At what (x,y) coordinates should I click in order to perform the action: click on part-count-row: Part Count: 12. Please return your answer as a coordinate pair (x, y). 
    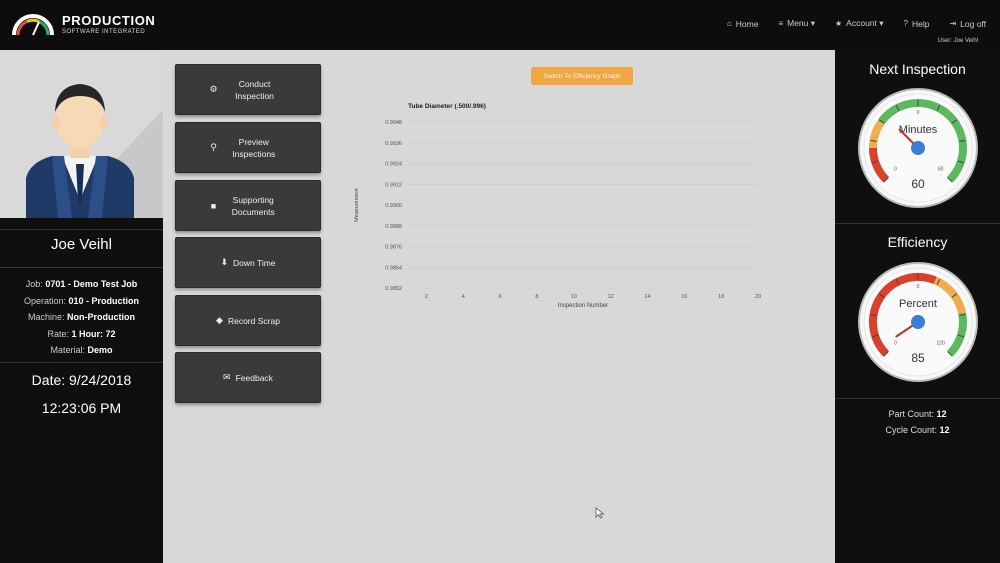
    Looking at the image, I should click on (917, 414).